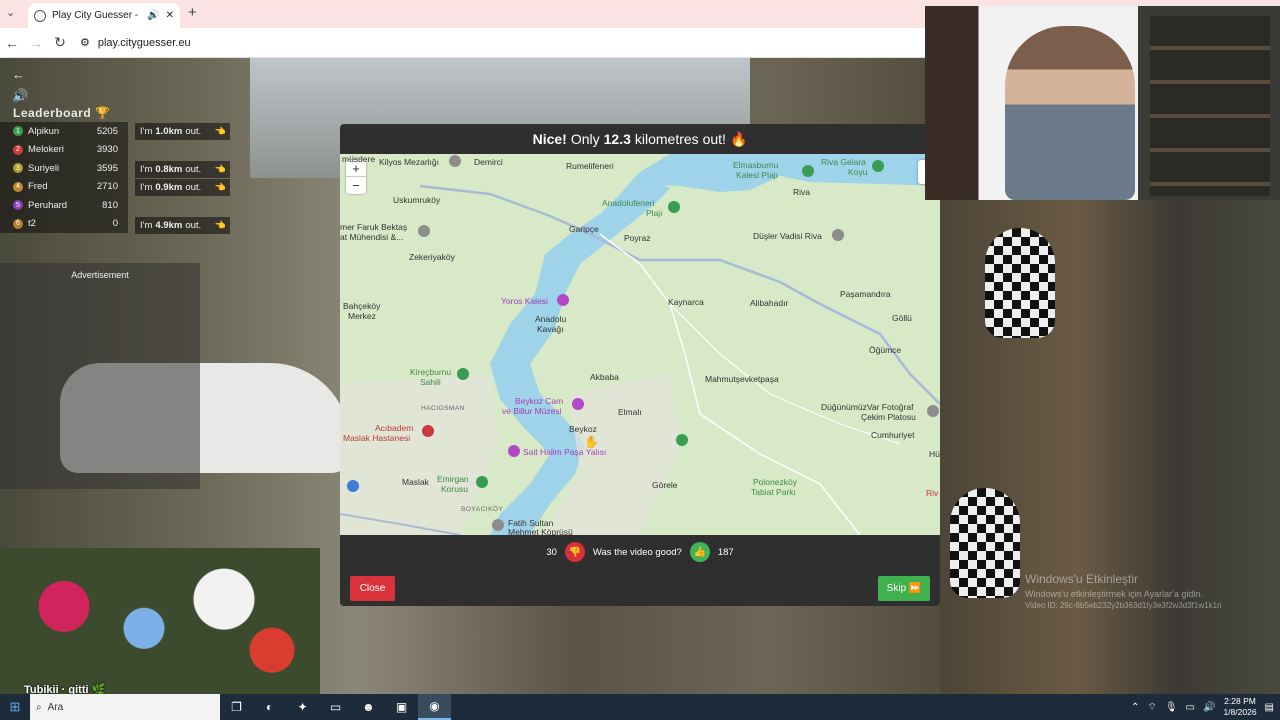  I want to click on leaderboard-title-text: Leaderboard, so click(52, 113).